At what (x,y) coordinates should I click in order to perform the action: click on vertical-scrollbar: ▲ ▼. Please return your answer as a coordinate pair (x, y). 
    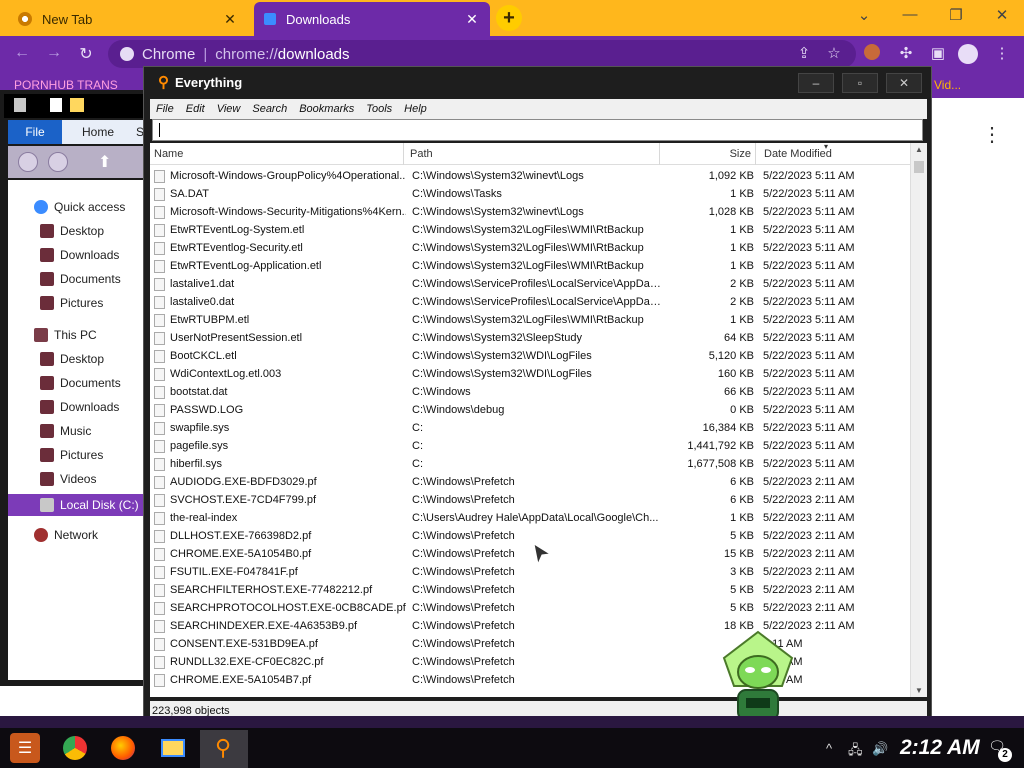
    Looking at the image, I should click on (918, 420).